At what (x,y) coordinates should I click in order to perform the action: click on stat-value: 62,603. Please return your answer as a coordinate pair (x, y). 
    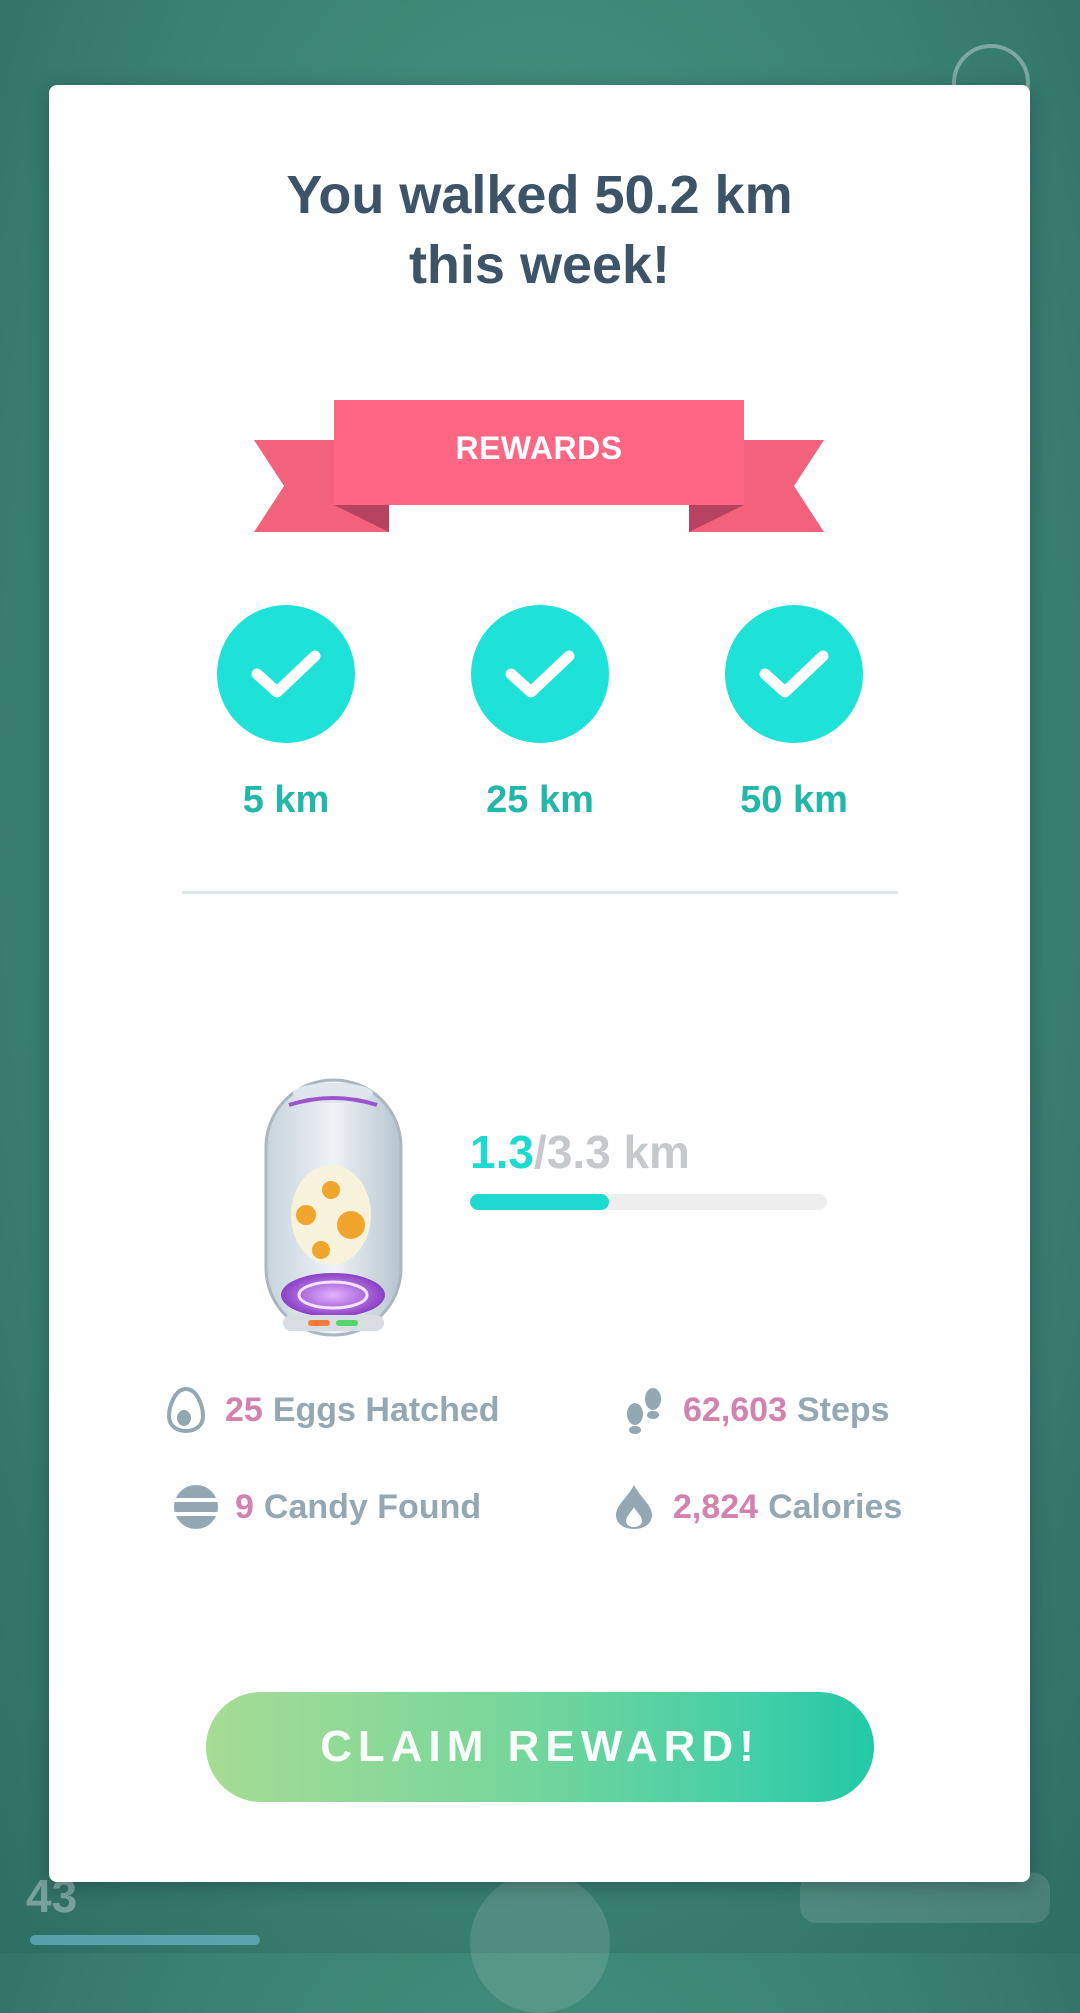
    Looking at the image, I should click on (735, 1409).